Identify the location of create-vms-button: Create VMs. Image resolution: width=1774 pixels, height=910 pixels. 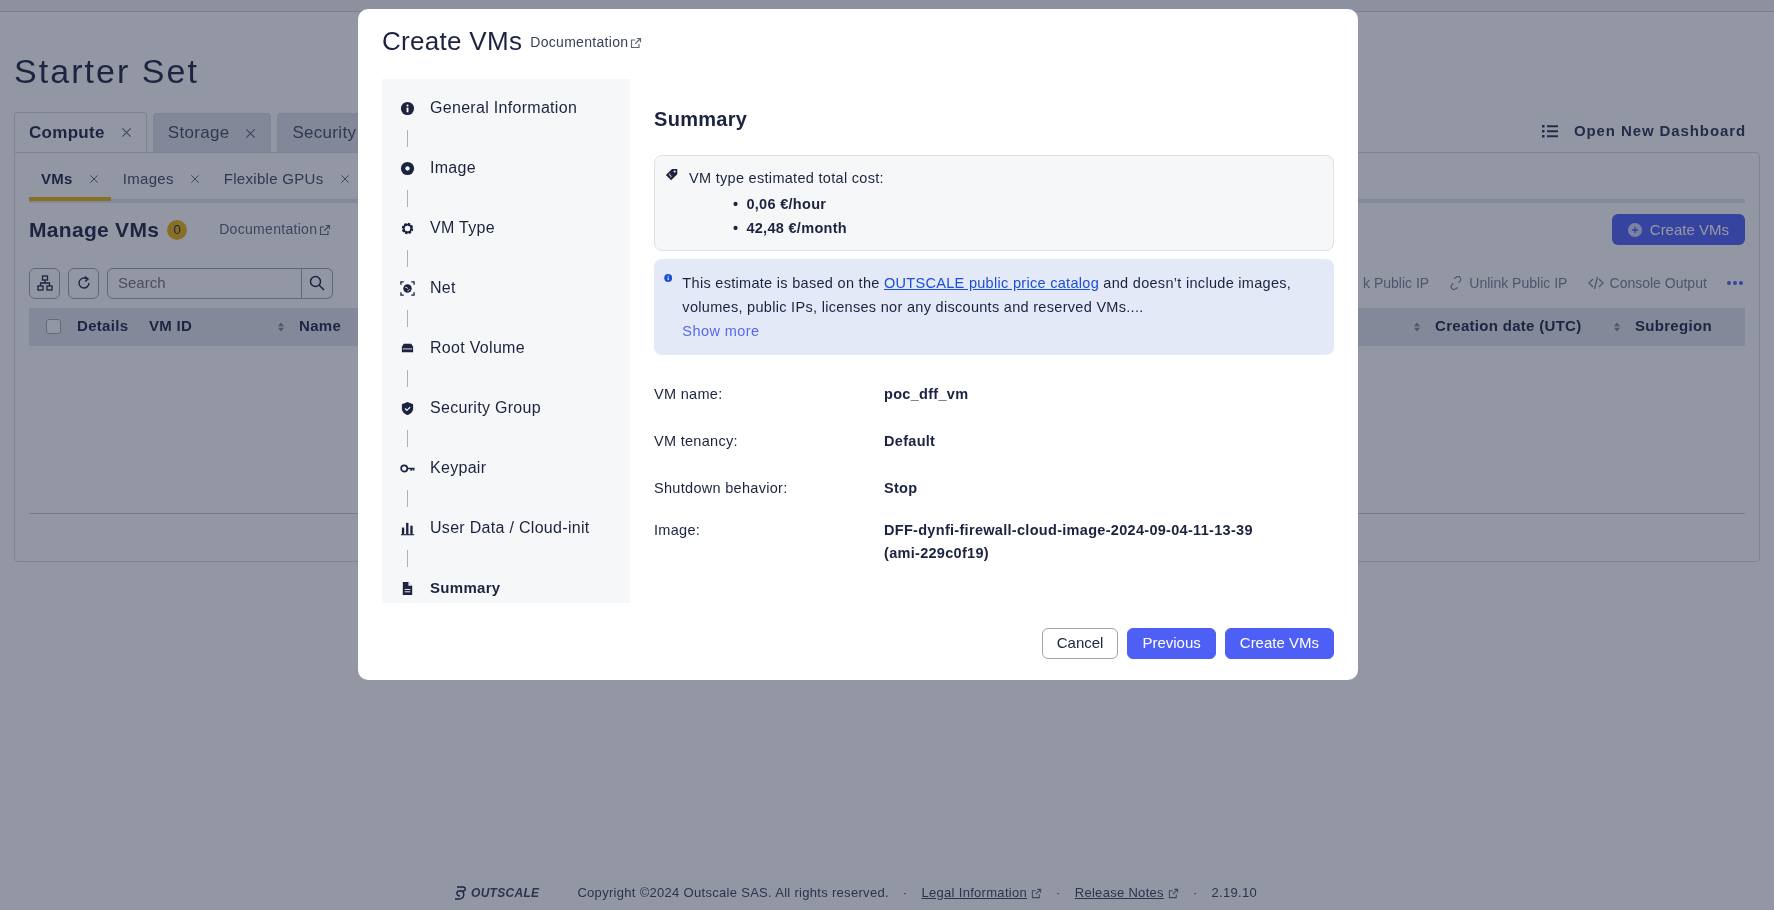
(1678, 230).